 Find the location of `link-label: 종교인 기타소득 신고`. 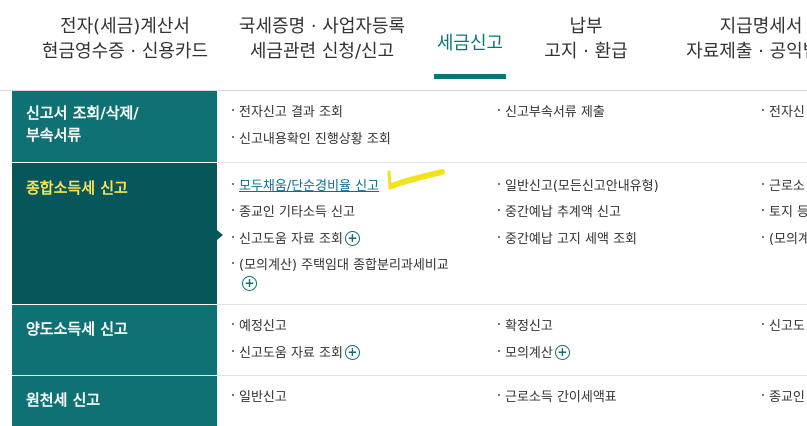

link-label: 종교인 기타소득 신고 is located at coordinates (297, 212).